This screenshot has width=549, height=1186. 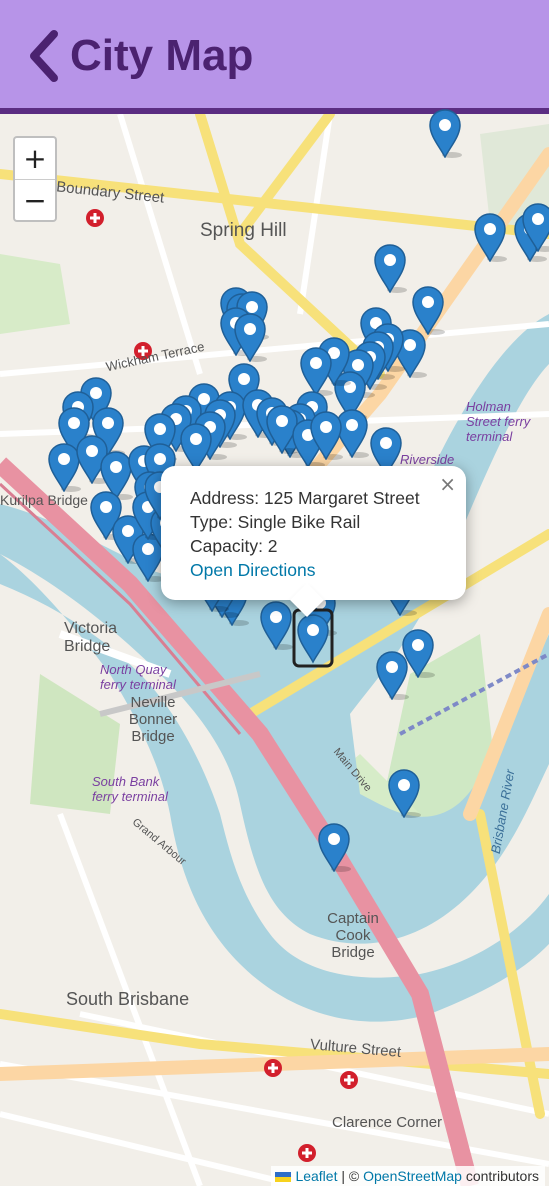 What do you see at coordinates (316, 1176) in the screenshot?
I see `leaflet-link: Leaflet` at bounding box center [316, 1176].